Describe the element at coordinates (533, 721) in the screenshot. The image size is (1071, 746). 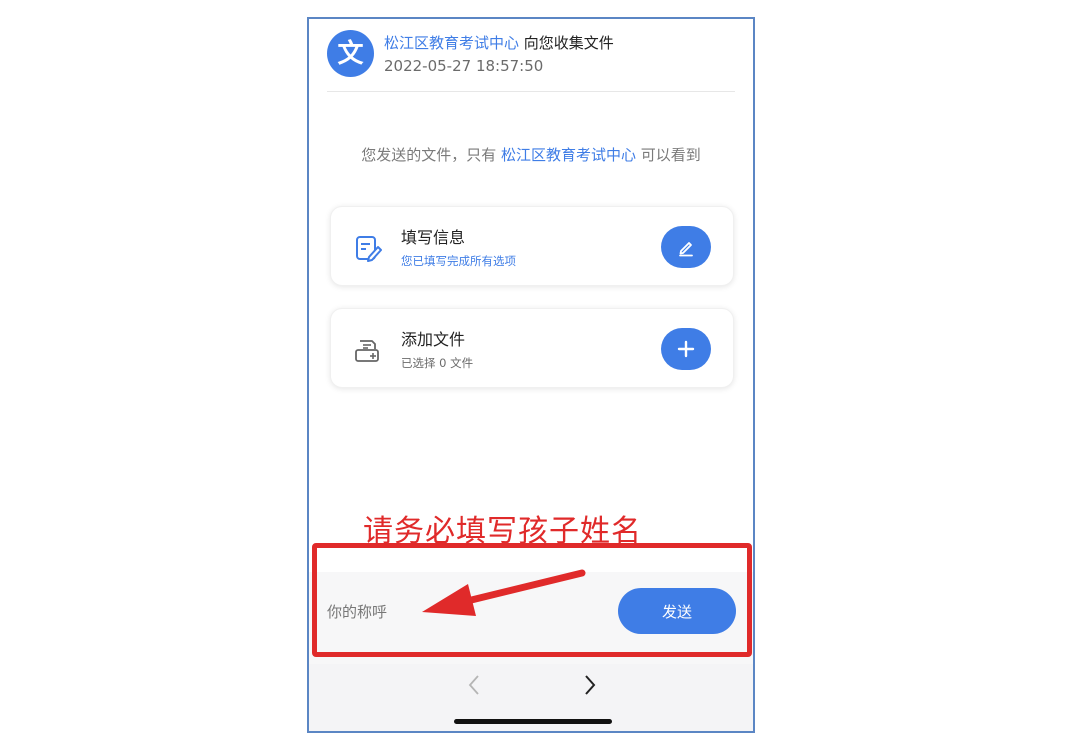
I see `home-indicator` at that location.